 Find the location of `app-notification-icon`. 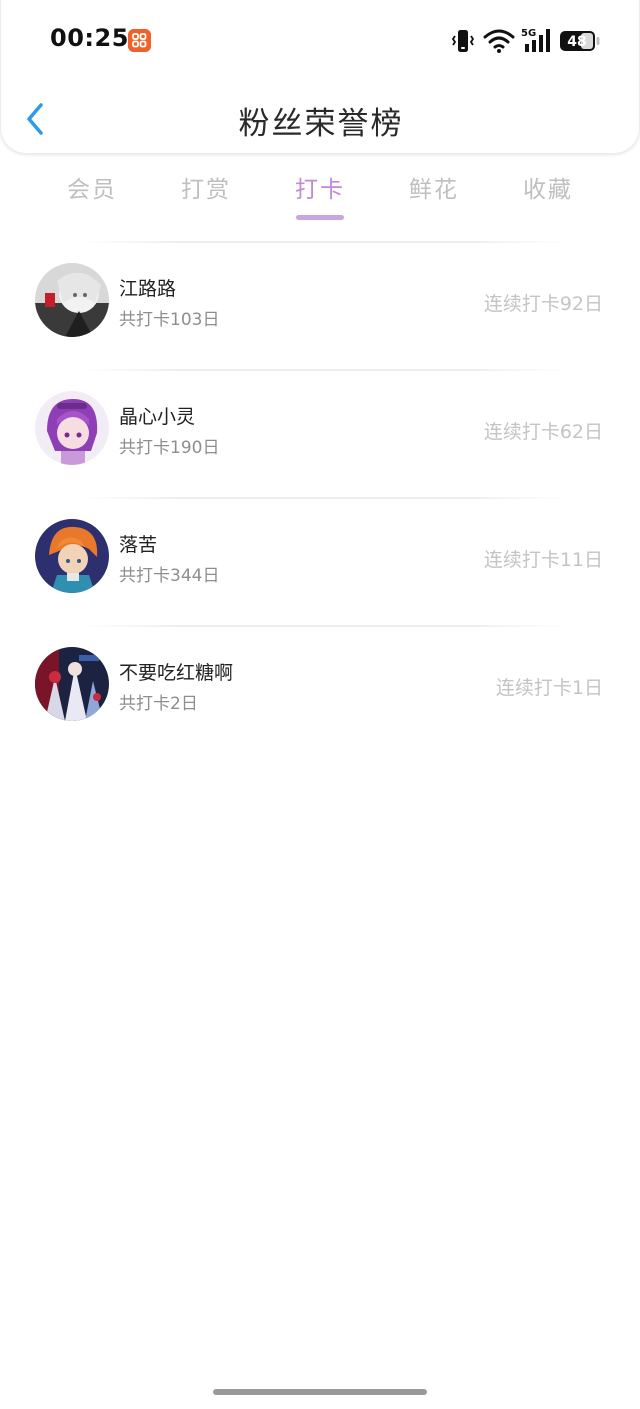

app-notification-icon is located at coordinates (139, 40).